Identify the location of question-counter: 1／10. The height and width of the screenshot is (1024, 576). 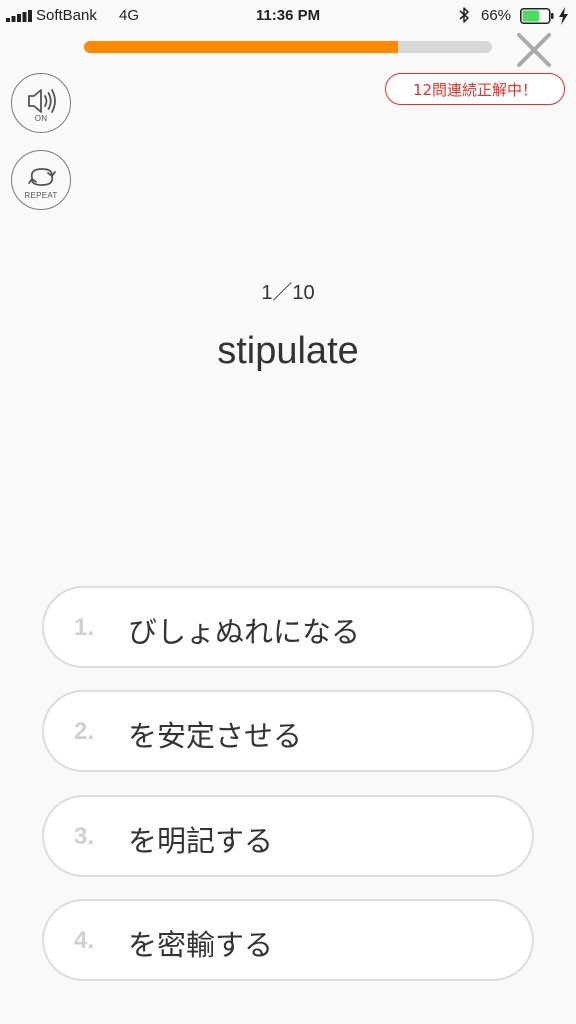
(288, 293).